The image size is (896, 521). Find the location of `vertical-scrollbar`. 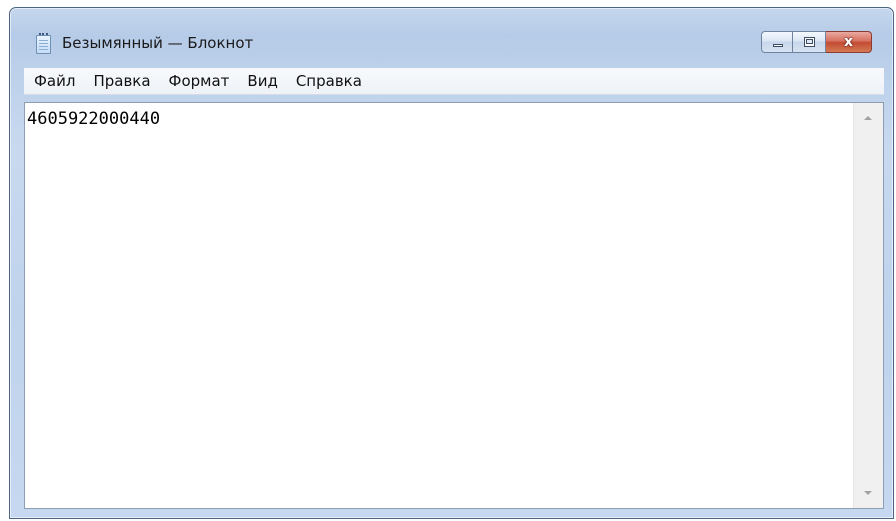

vertical-scrollbar is located at coordinates (868, 305).